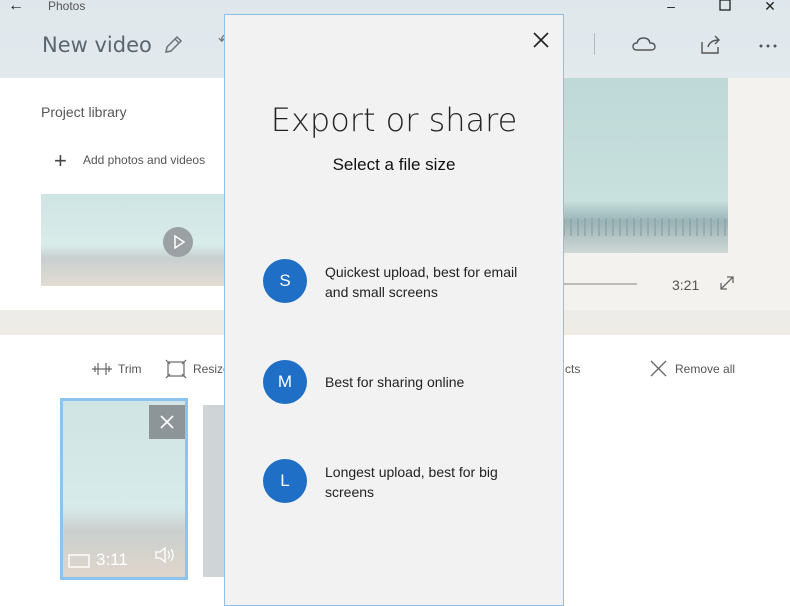 The height and width of the screenshot is (606, 790). What do you see at coordinates (572, 372) in the screenshot?
I see `effects-button: cts` at bounding box center [572, 372].